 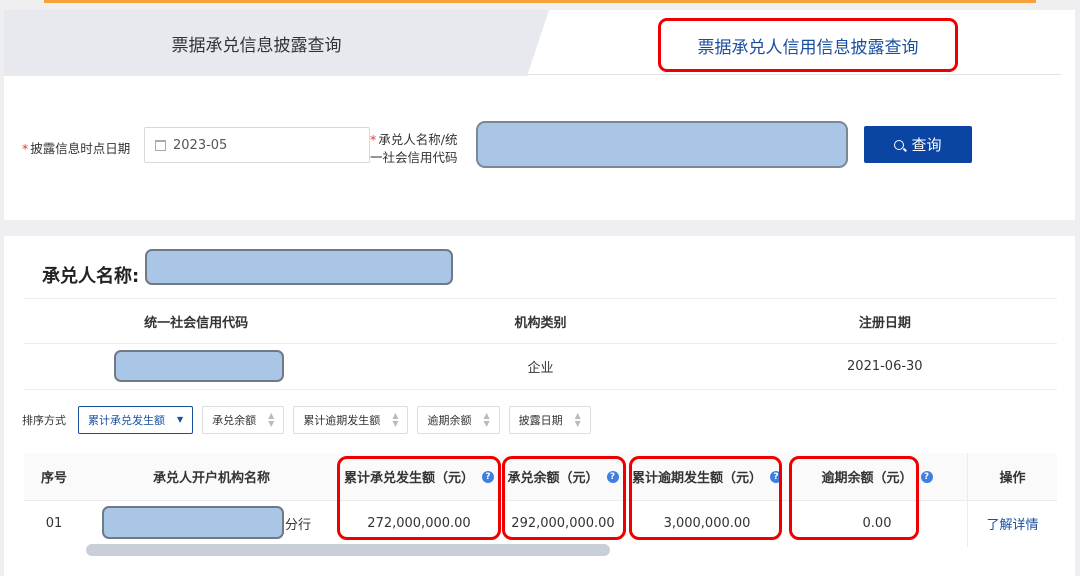 What do you see at coordinates (414, 139) in the screenshot?
I see `name-label: * 承兑人名称/统` at bounding box center [414, 139].